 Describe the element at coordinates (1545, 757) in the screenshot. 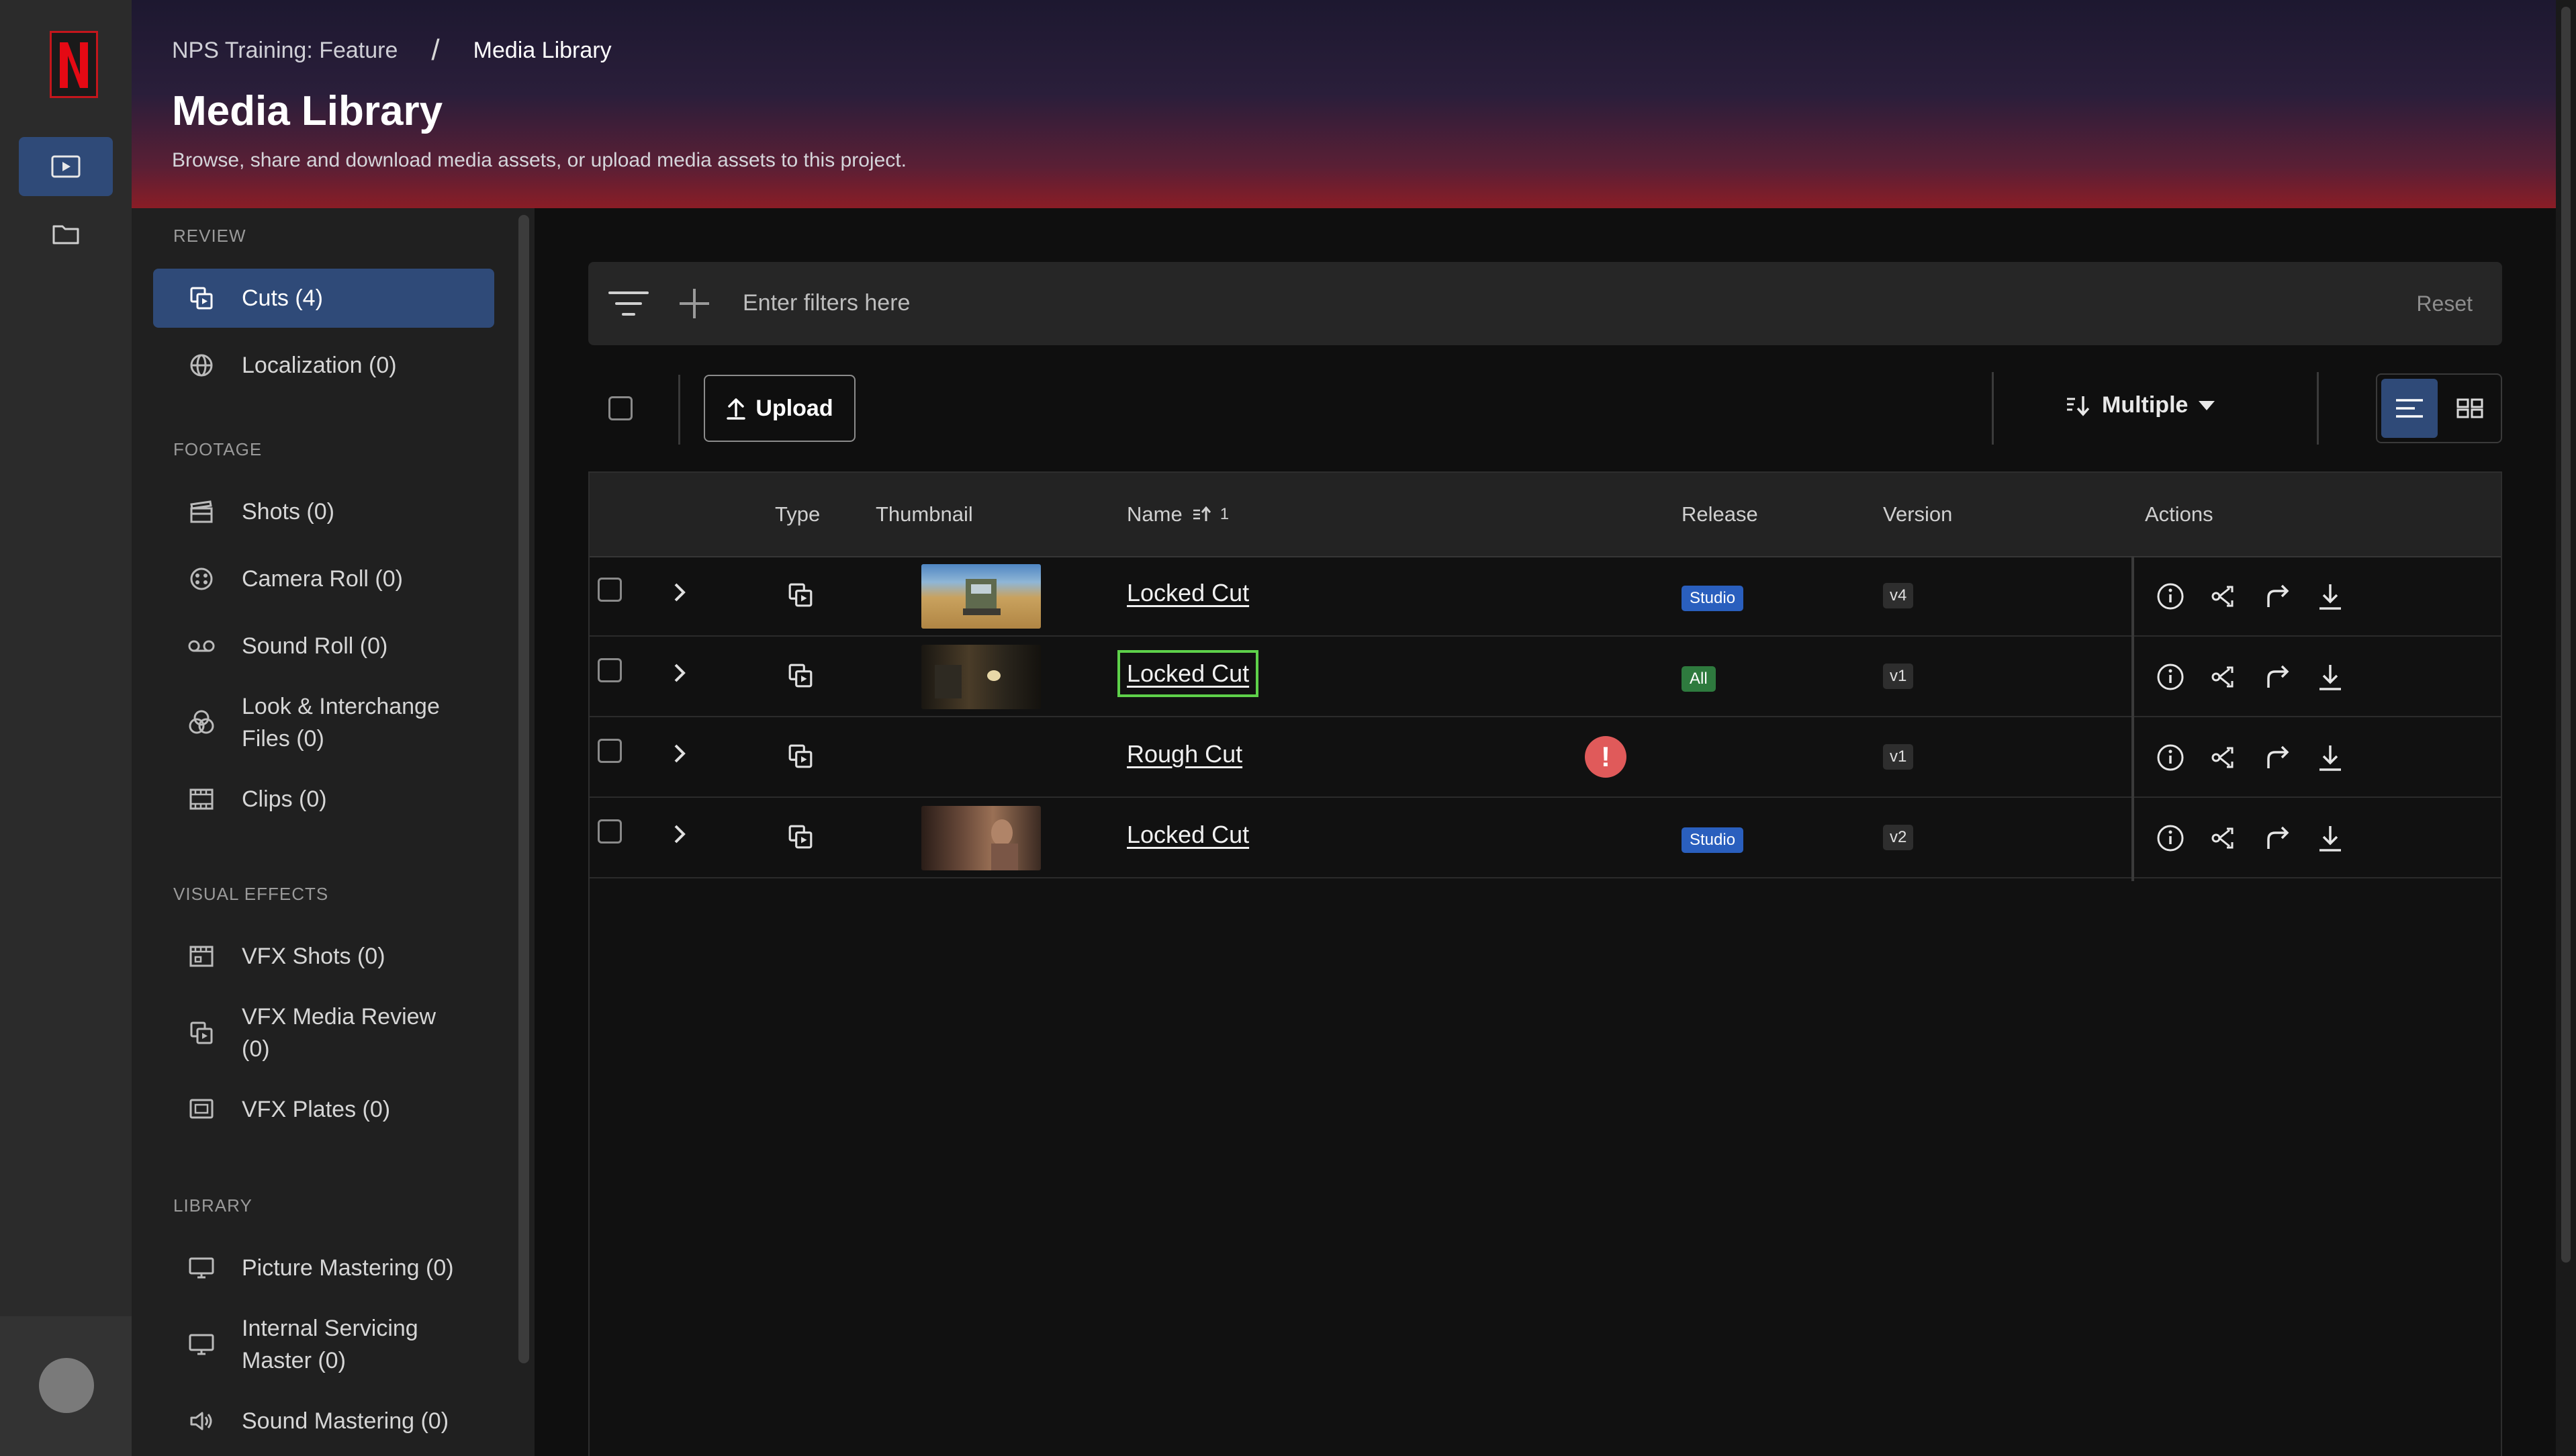

I see `table-row: Rough Cut ! v1` at that location.